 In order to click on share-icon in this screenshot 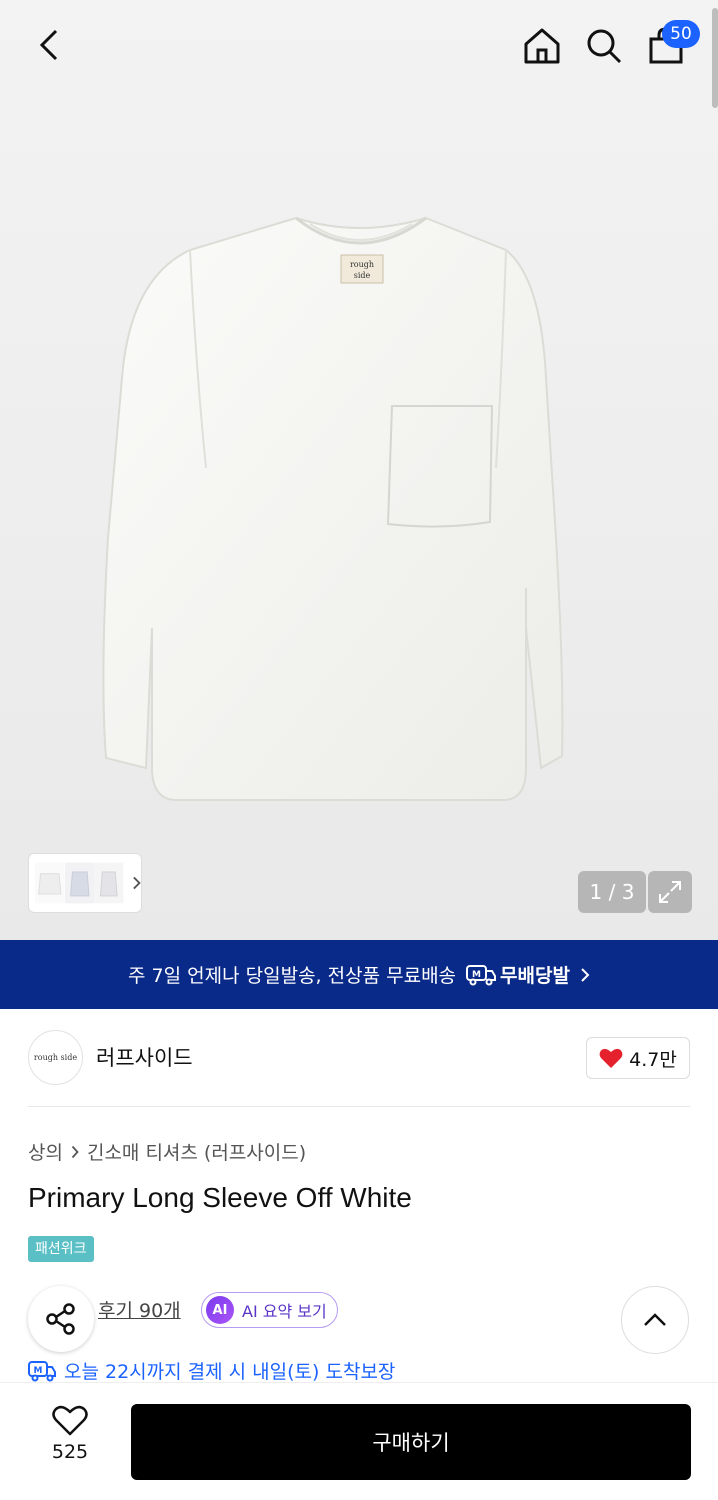, I will do `click(60, 1319)`.